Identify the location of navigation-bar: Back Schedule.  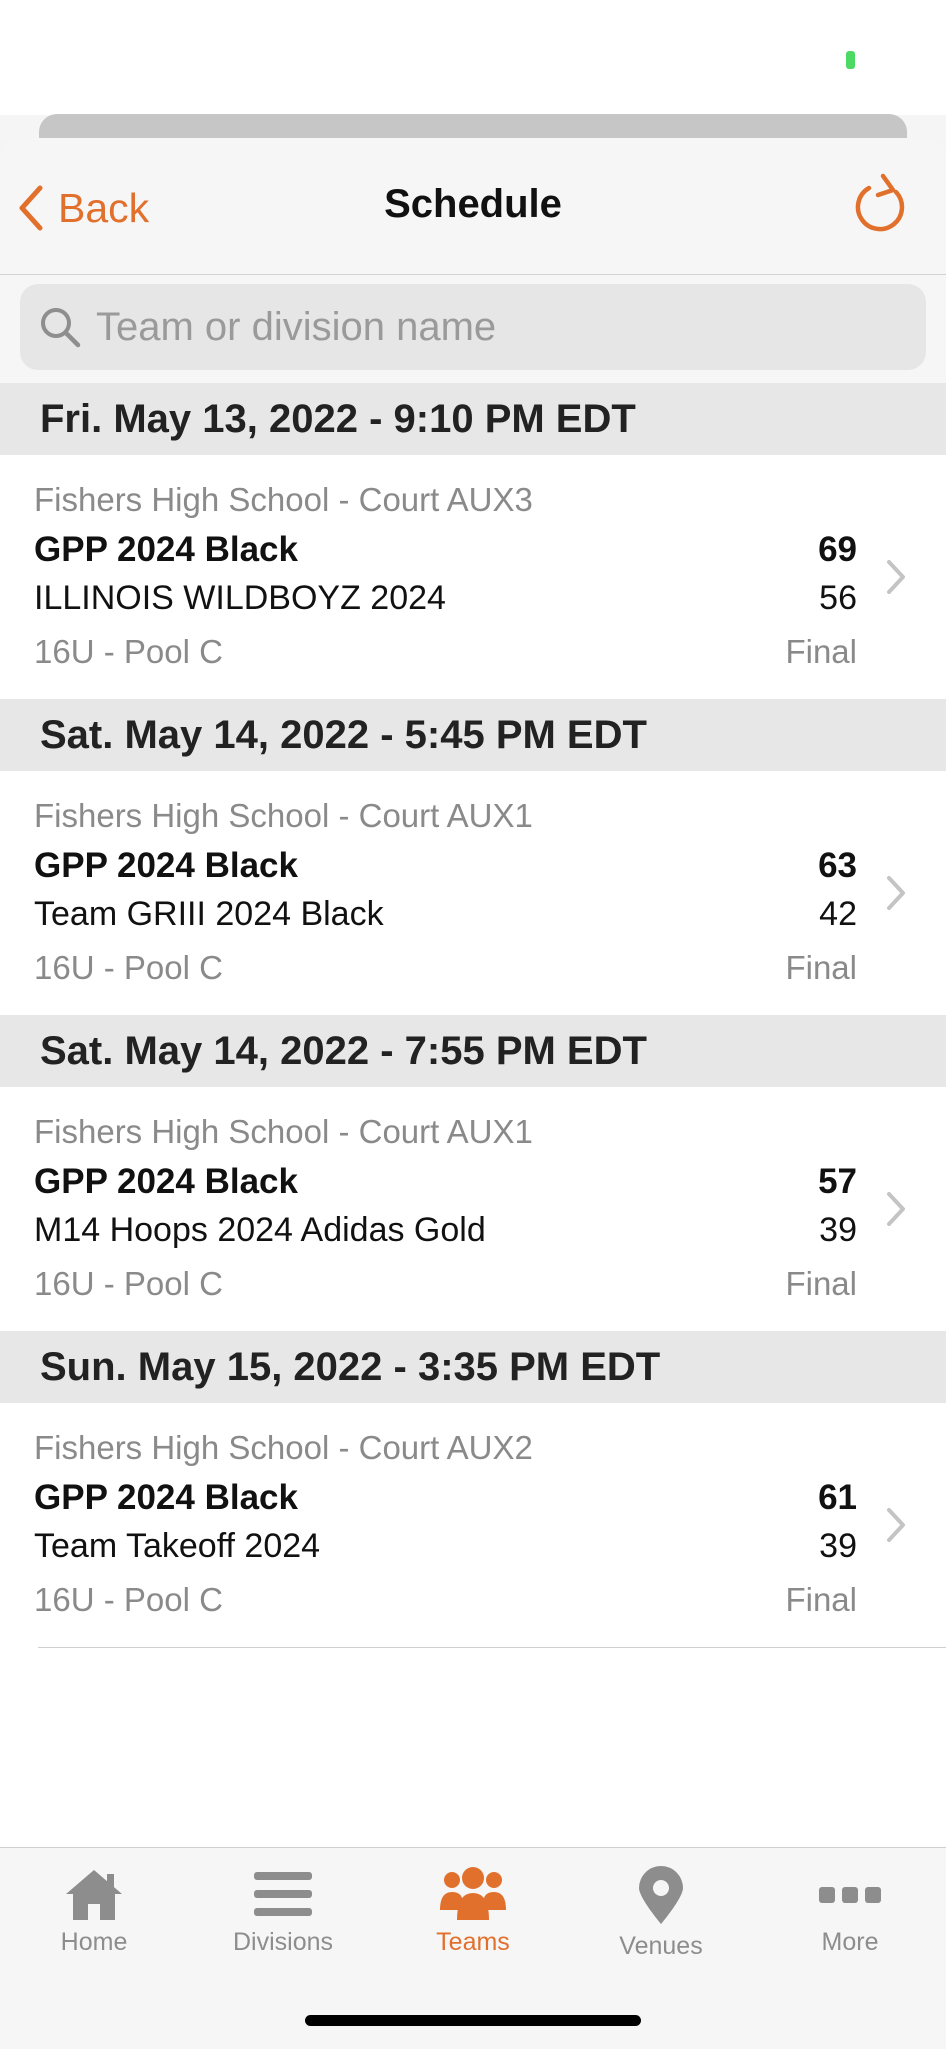
(473, 206).